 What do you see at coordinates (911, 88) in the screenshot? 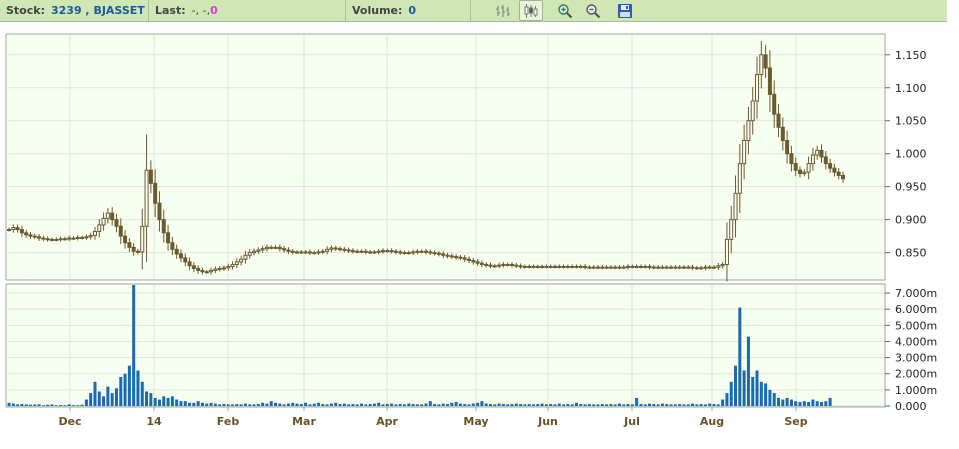
I see `price-tick-label: 1.100` at bounding box center [911, 88].